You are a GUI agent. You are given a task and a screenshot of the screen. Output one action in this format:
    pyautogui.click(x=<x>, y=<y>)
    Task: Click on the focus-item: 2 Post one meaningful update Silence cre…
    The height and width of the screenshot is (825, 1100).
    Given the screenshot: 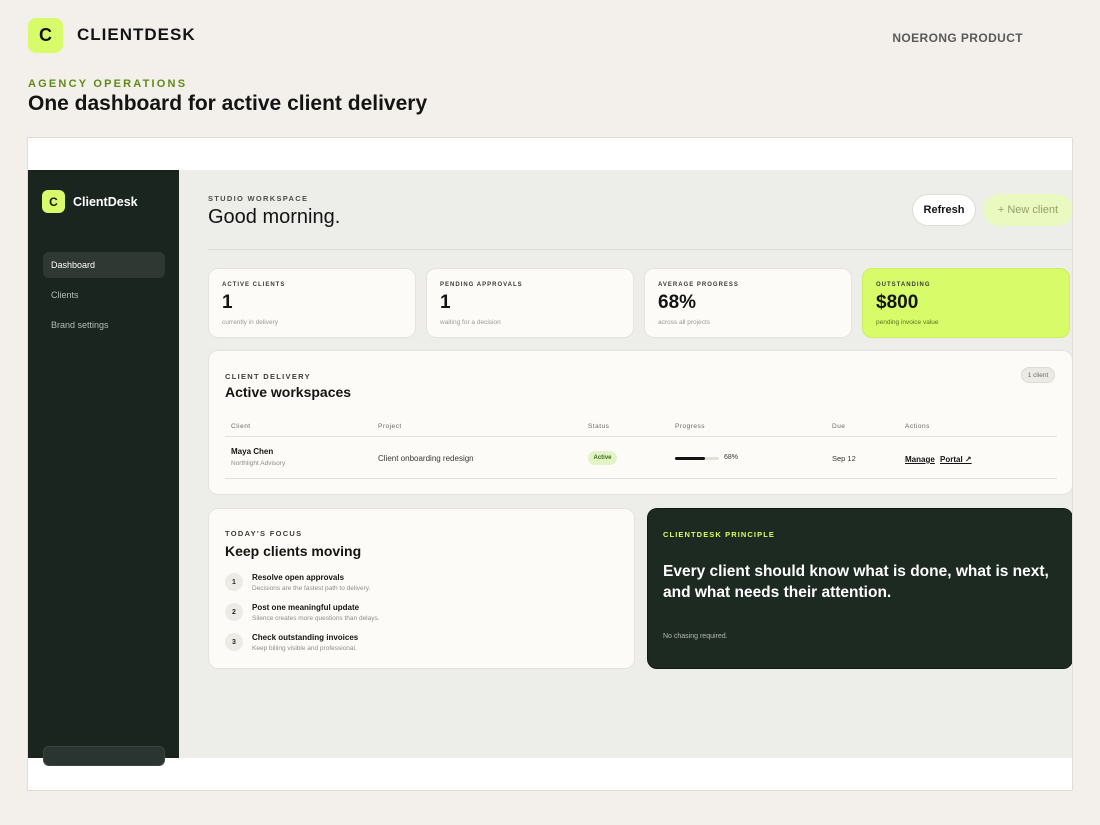 What is the action you would take?
    pyautogui.click(x=415, y=614)
    